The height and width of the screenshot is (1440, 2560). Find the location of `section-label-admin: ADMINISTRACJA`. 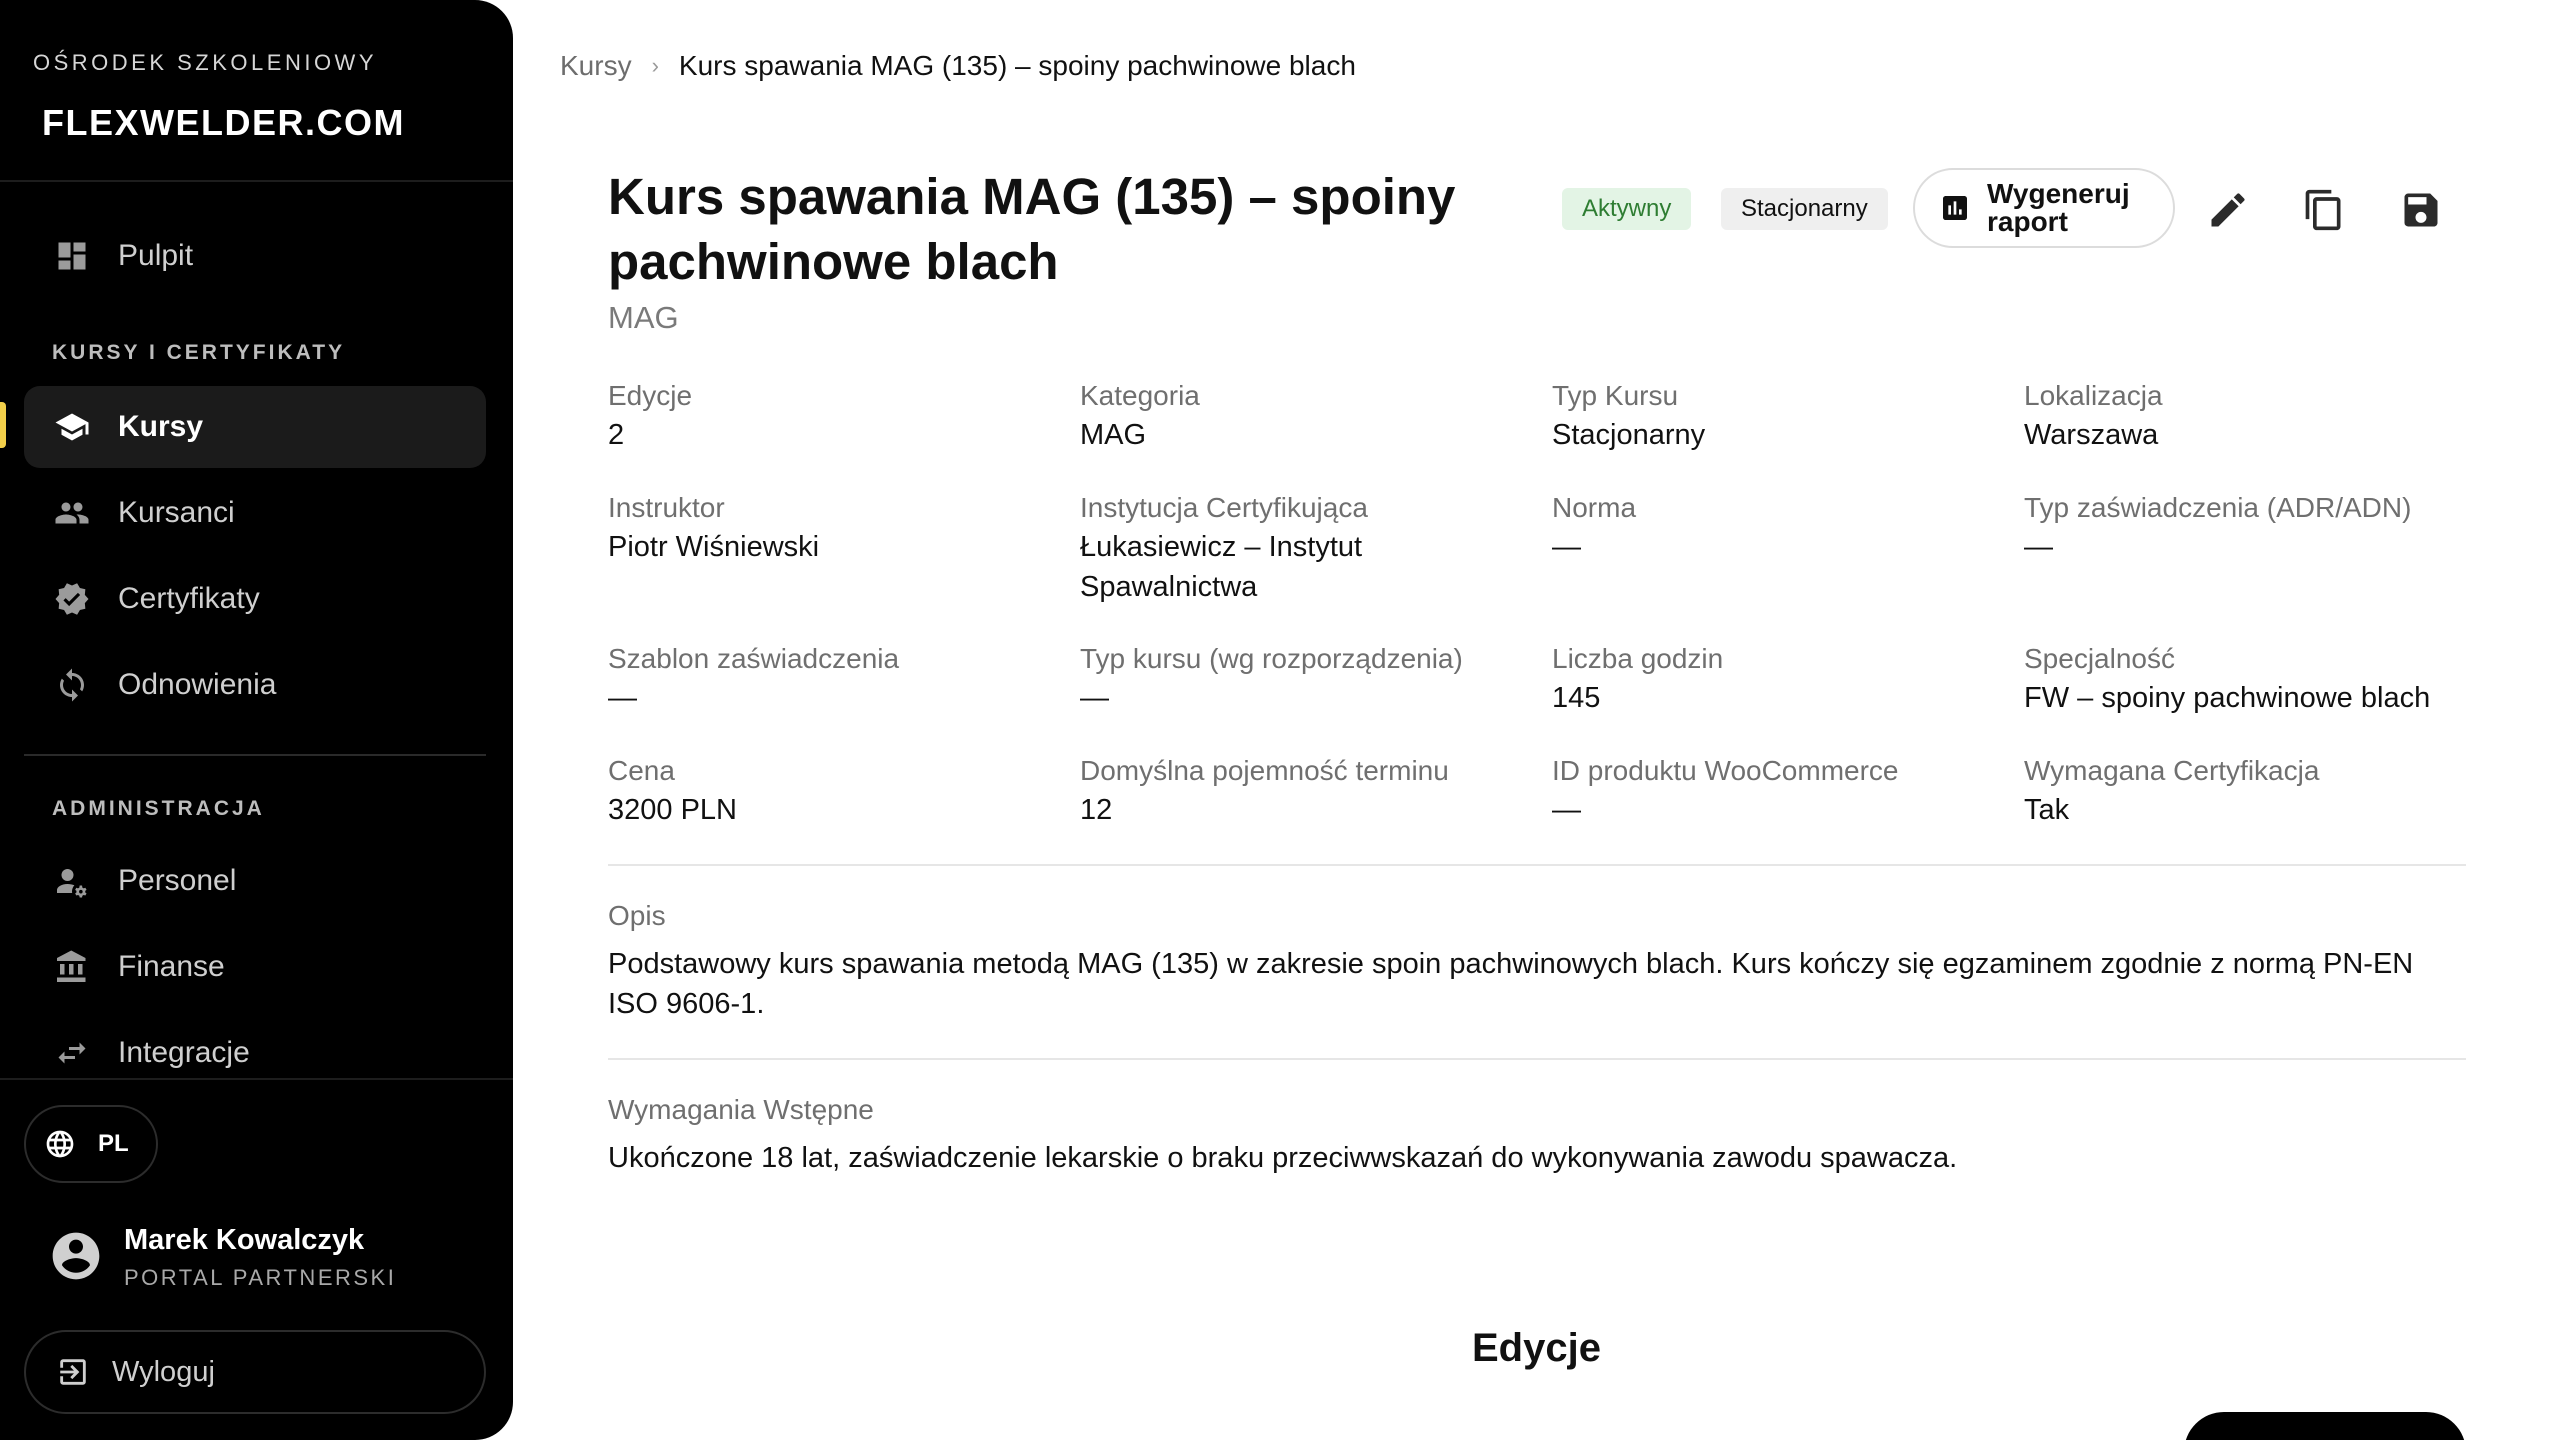

section-label-admin: ADMINISTRACJA is located at coordinates (158, 808).